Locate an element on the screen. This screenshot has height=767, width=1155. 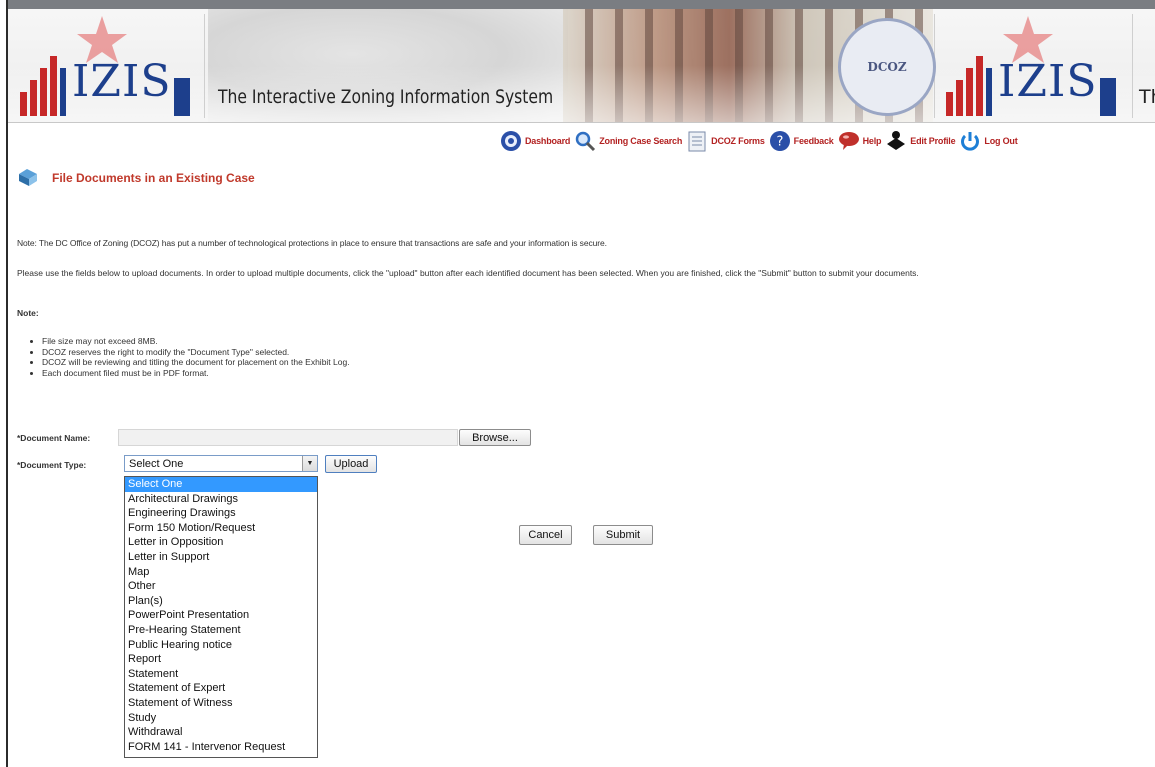
document-type-selected-value: Select One is located at coordinates (156, 464).